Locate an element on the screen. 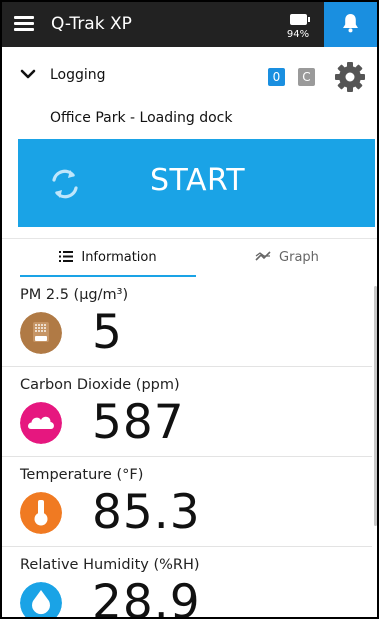 Image resolution: width=379 pixels, height=619 pixels. reading-value: 587 is located at coordinates (138, 422).